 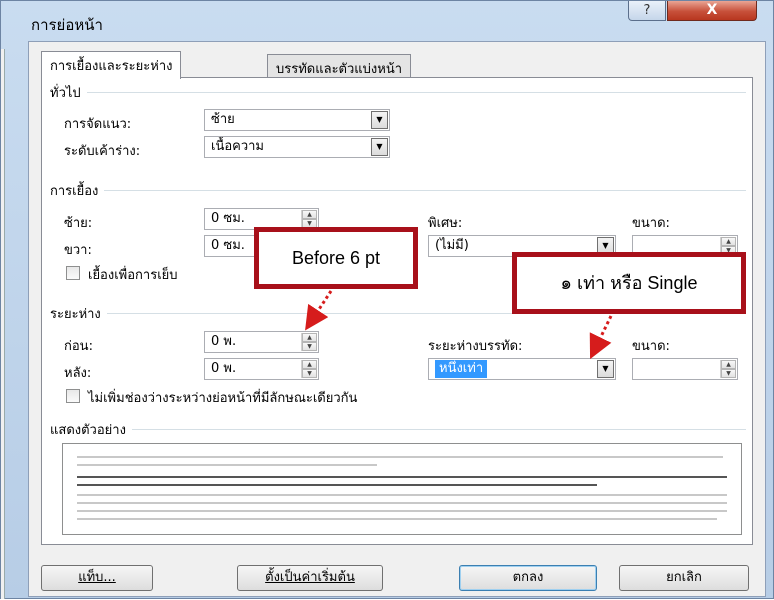 What do you see at coordinates (319, 310) in the screenshot?
I see `arrow-to-before-field` at bounding box center [319, 310].